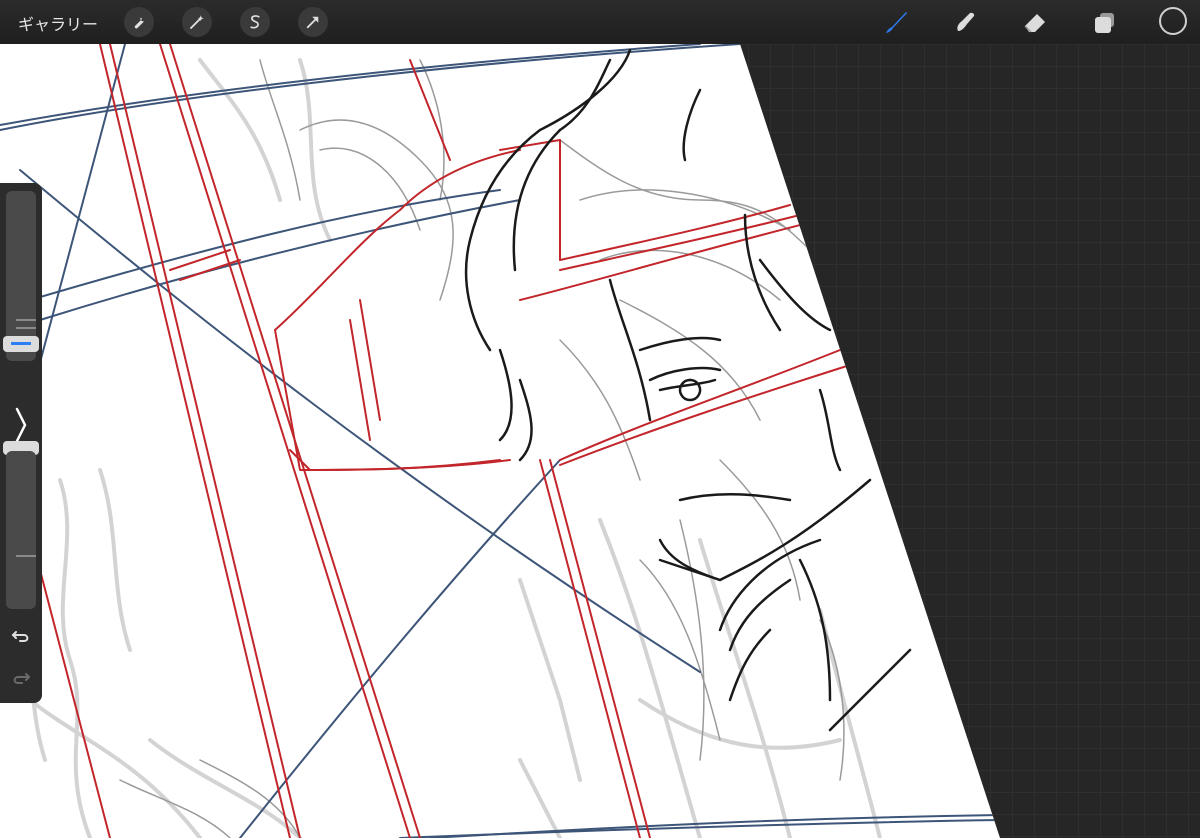 This screenshot has height=838, width=1200. I want to click on brush-size-indicator, so click(21, 343).